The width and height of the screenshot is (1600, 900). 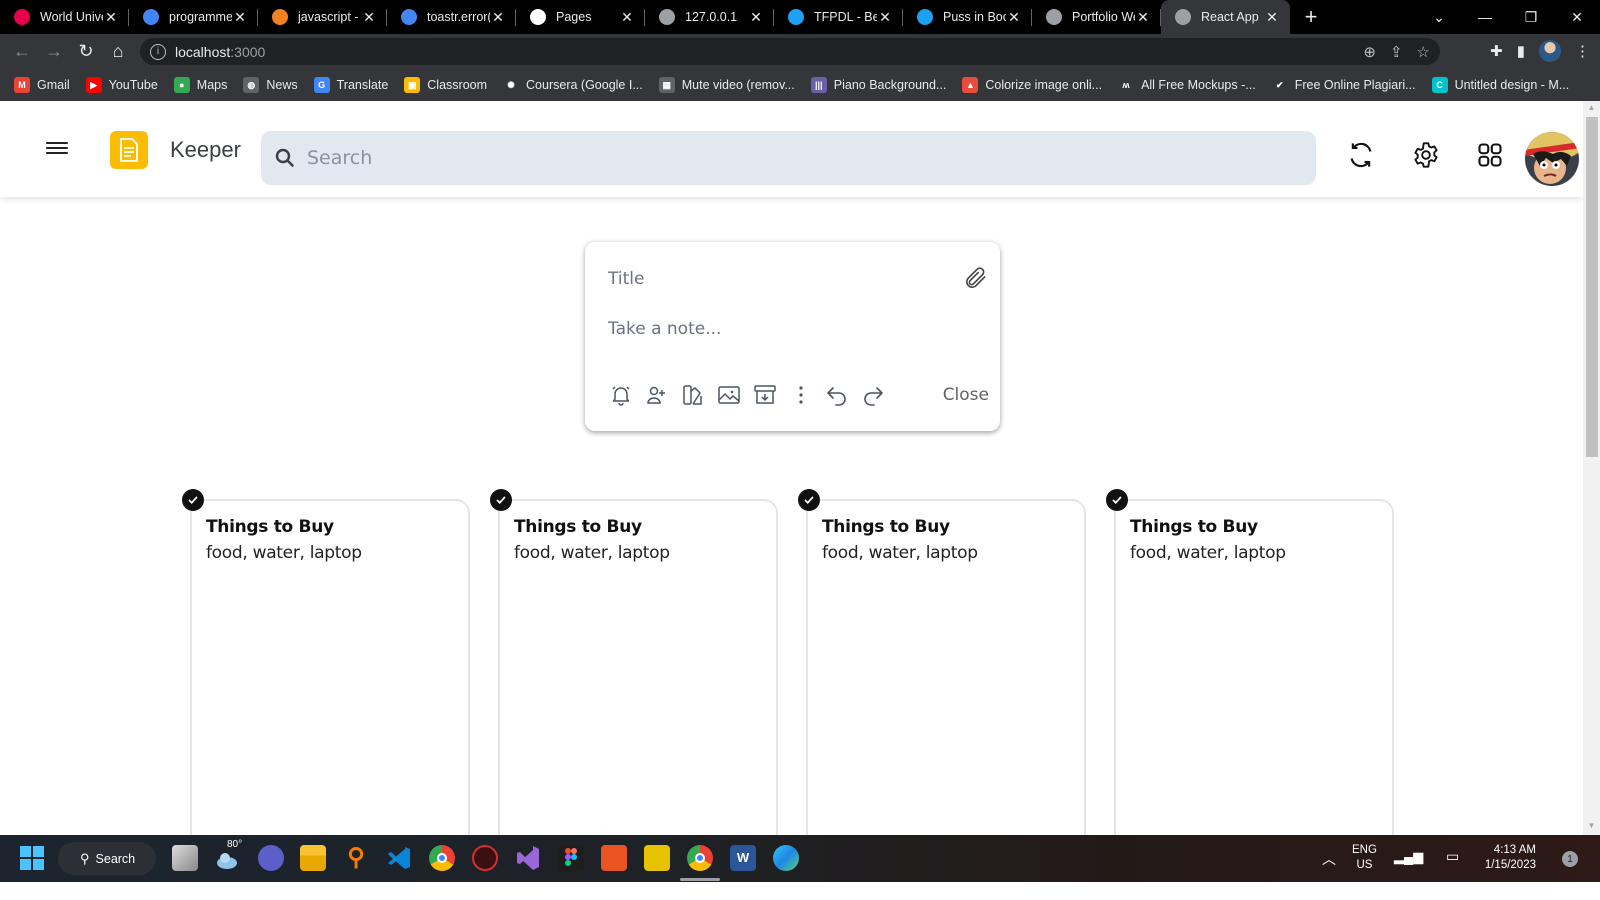 I want to click on back-button: ←, so click(x=22, y=51).